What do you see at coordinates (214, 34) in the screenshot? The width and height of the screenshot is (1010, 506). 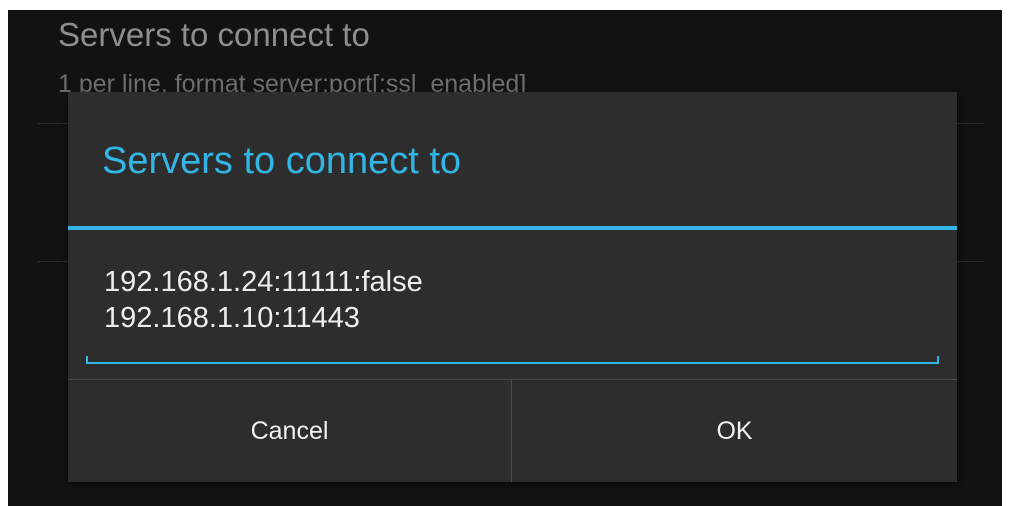 I see `preference-title: Servers to connect to` at bounding box center [214, 34].